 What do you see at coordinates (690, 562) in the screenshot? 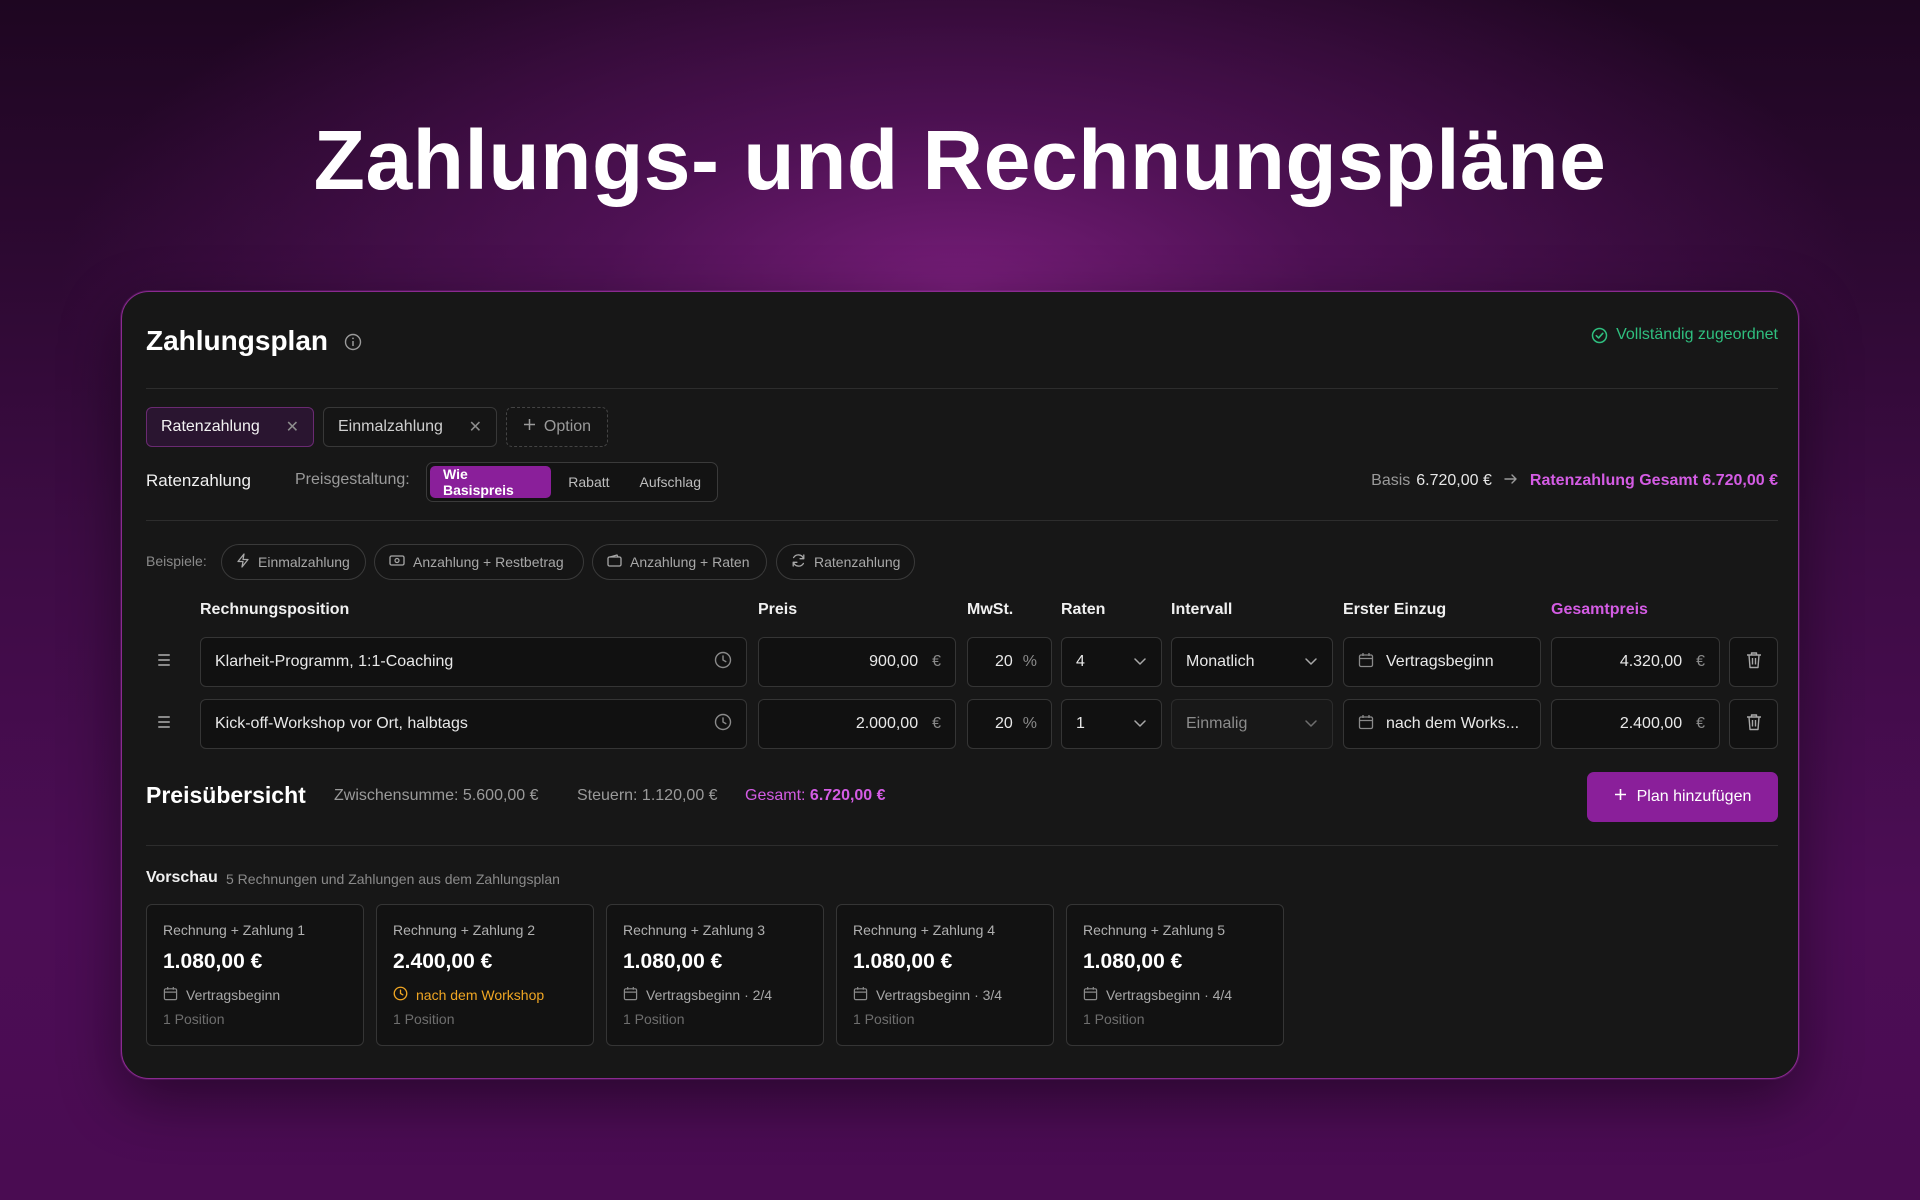
I see `chip-label: Anzahlung + Raten` at bounding box center [690, 562].